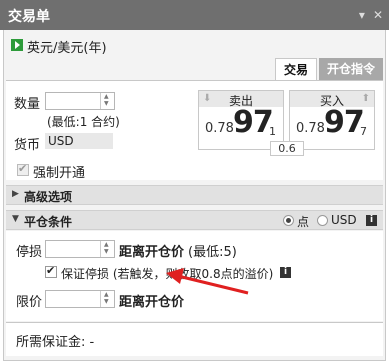  What do you see at coordinates (29, 17) in the screenshot?
I see `window-title: 交易单` at bounding box center [29, 17].